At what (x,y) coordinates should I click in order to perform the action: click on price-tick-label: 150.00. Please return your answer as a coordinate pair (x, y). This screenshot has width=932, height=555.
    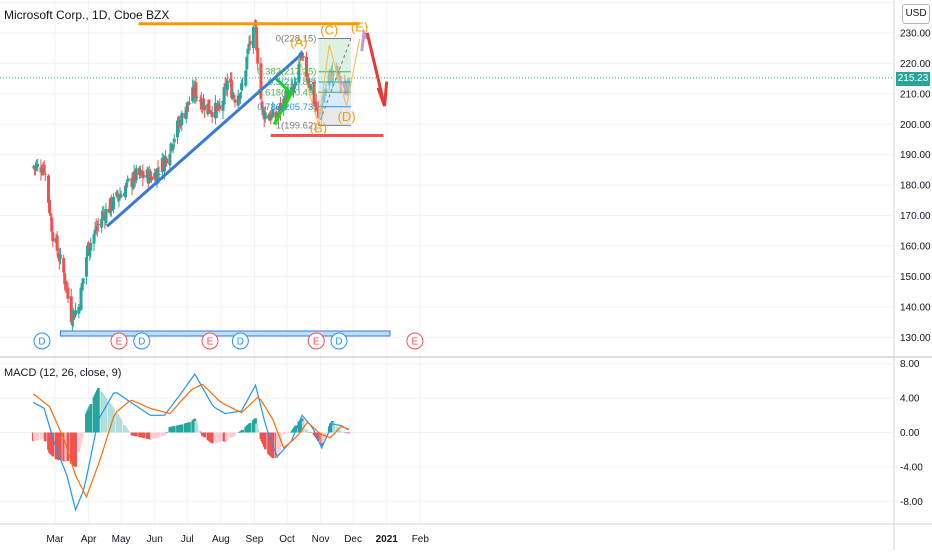
    Looking at the image, I should click on (915, 277).